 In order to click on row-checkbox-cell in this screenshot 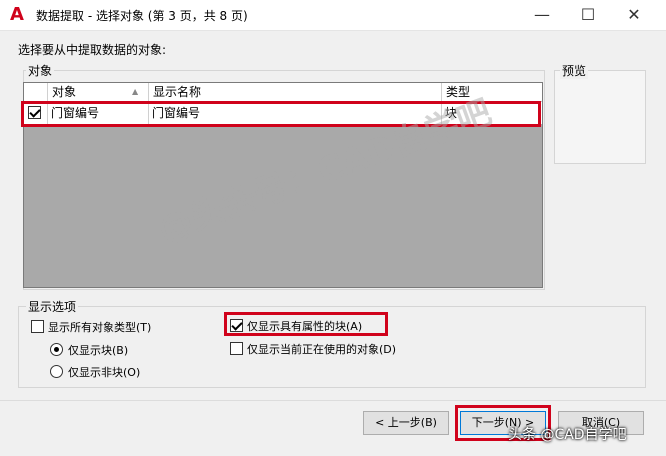, I will do `click(36, 113)`.